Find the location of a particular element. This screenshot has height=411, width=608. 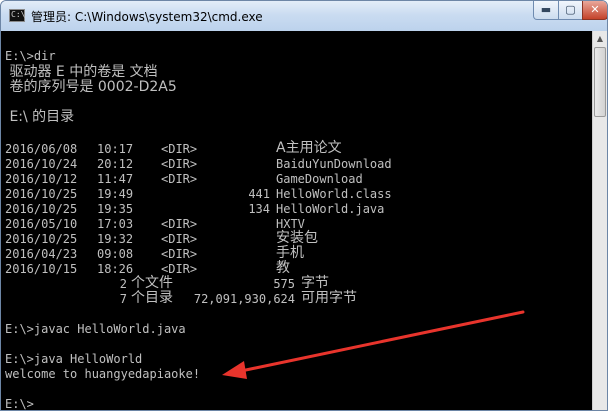

annotation-arrow is located at coordinates (373, 344).